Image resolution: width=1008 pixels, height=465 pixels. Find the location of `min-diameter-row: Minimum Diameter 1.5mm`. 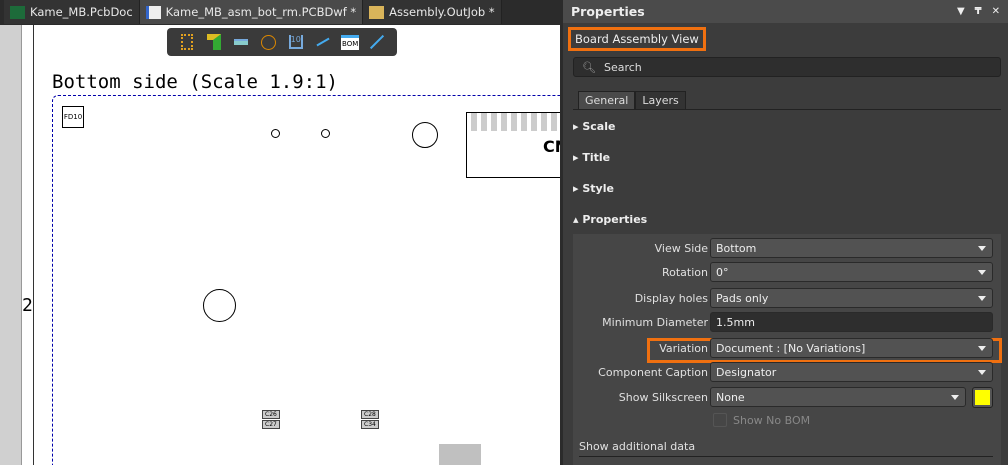

min-diameter-row: Minimum Diameter 1.5mm is located at coordinates (787, 323).